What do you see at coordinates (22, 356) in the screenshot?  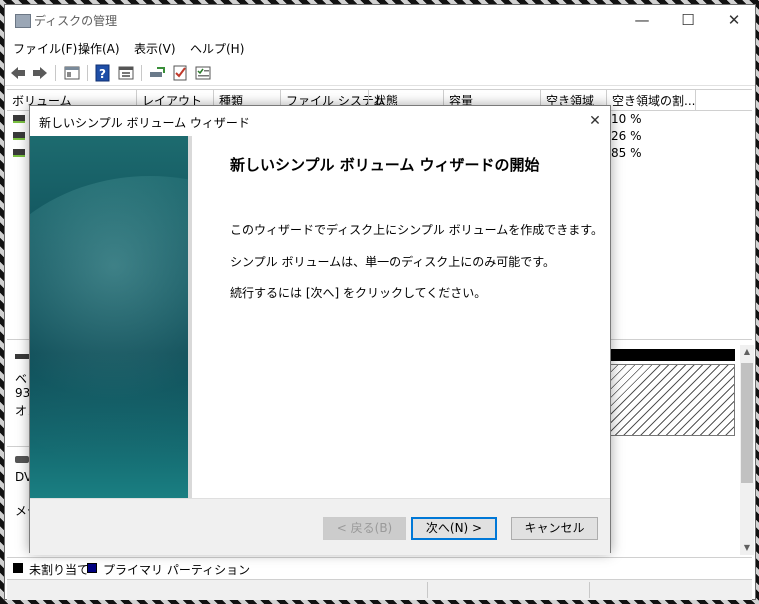 I see `disk-icon` at bounding box center [22, 356].